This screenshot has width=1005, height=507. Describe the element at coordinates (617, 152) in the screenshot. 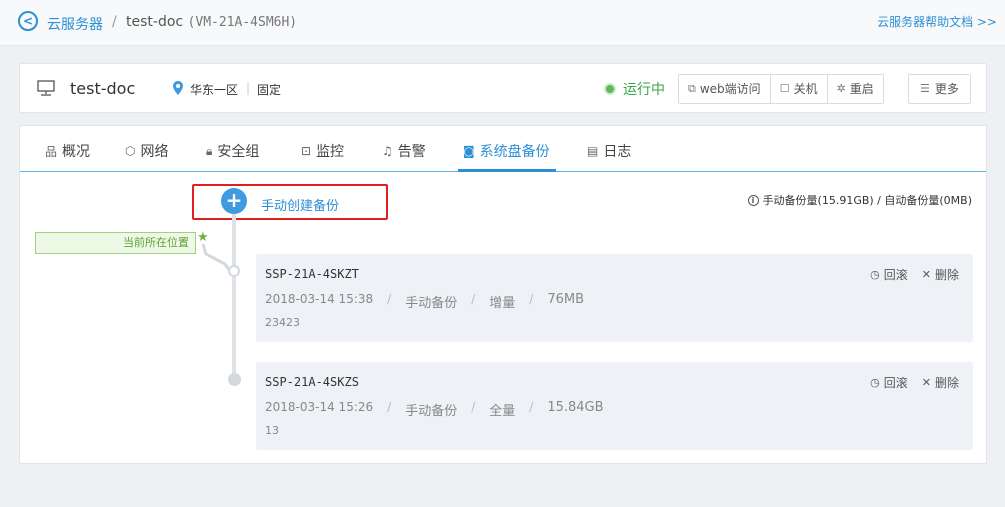

I see `tab-label: 日志` at that location.